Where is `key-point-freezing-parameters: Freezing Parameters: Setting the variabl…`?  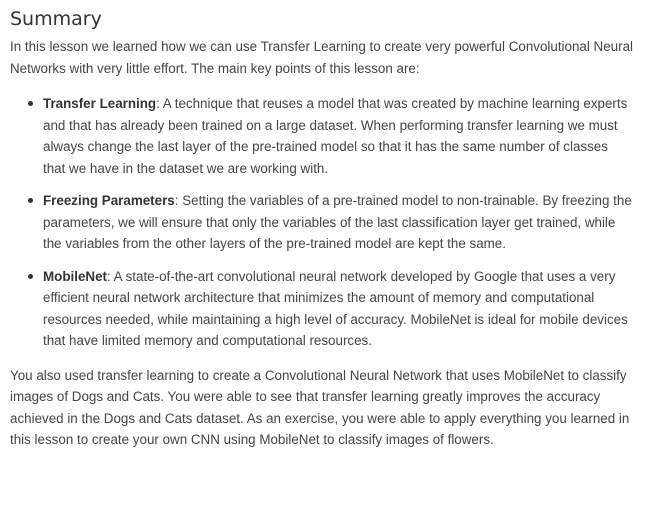 key-point-freezing-parameters: Freezing Parameters: Setting the variabl… is located at coordinates (321, 222).